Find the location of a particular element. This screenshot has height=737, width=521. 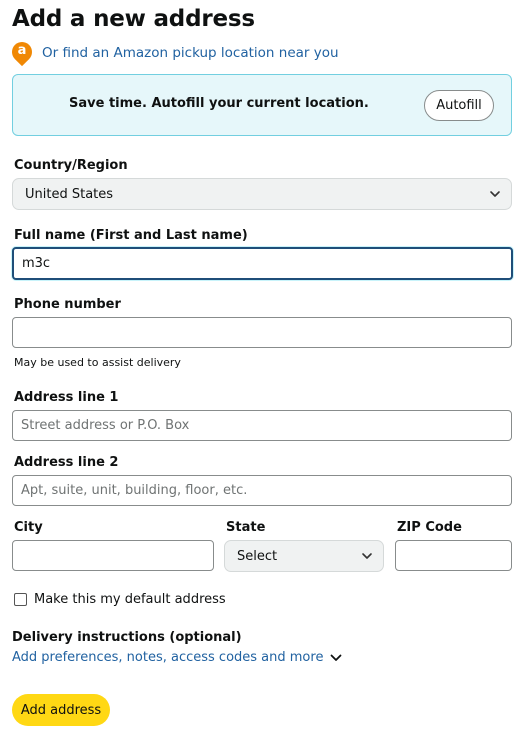

address-line-2-placeholder: Apt, suite, unit, building, floor, etc. is located at coordinates (134, 490).